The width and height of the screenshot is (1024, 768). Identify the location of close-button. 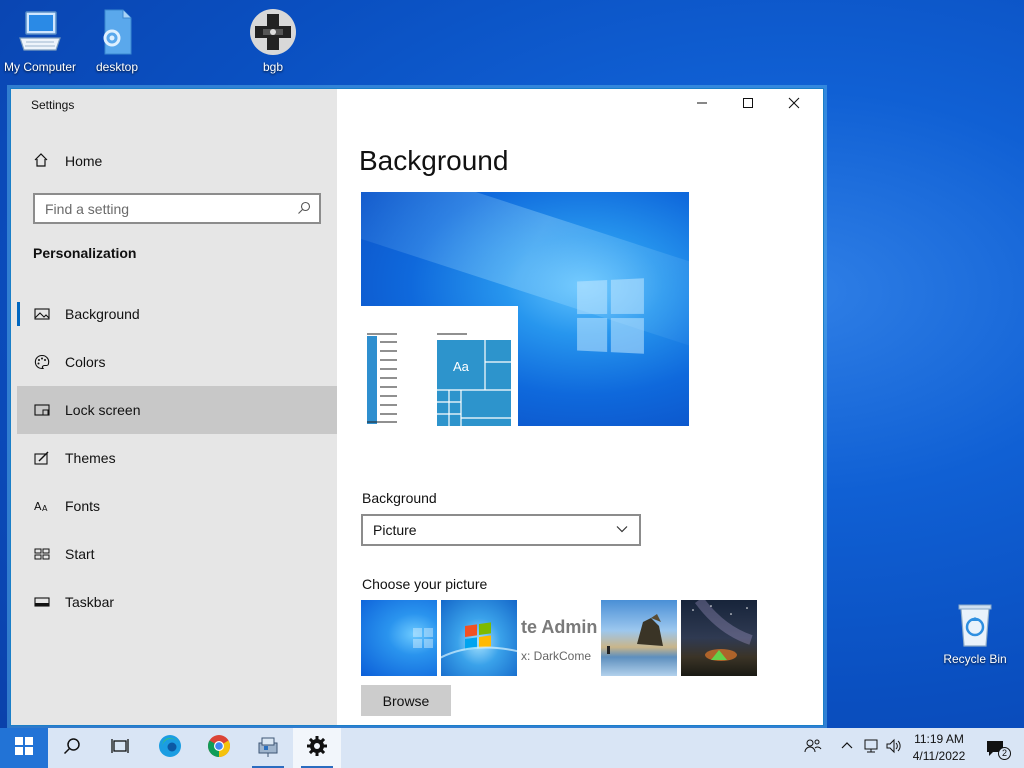
(794, 105).